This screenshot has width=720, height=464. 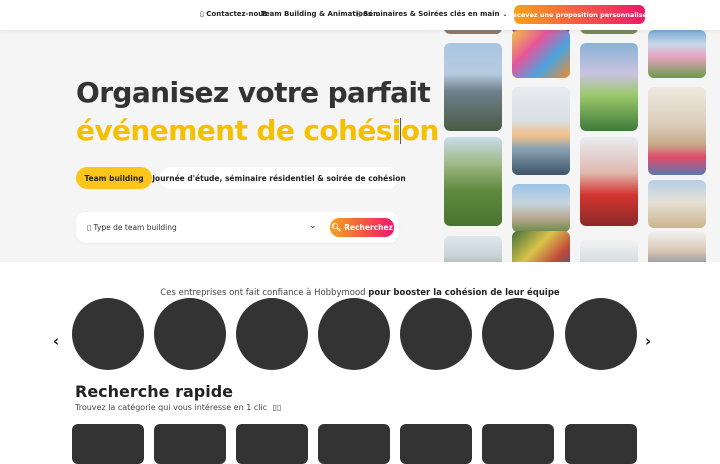 I want to click on photo-tile-board-game, so click(x=541, y=246).